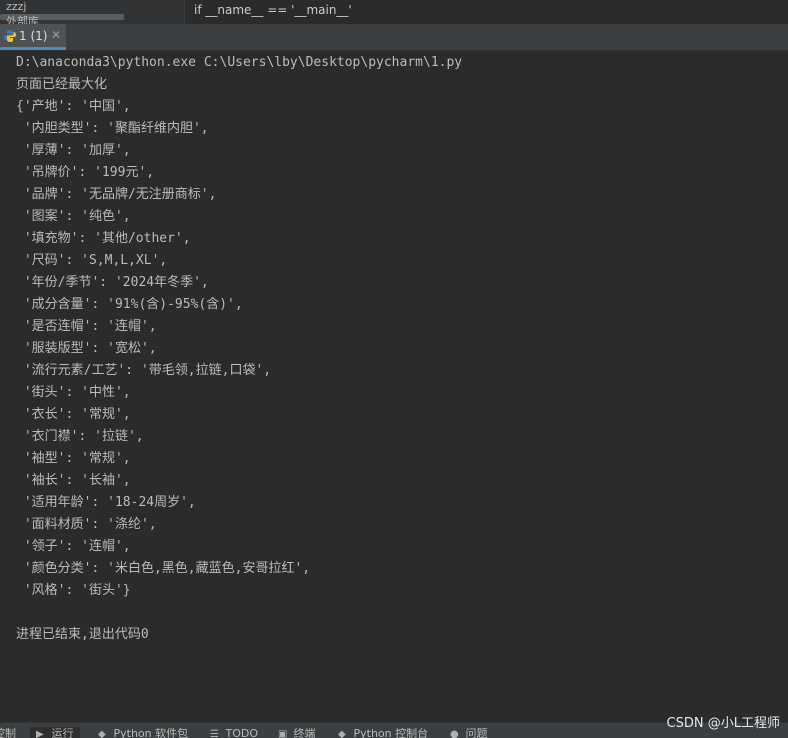 The image size is (788, 738). I want to click on tool-window-terminal-label: 终端, so click(304, 732).